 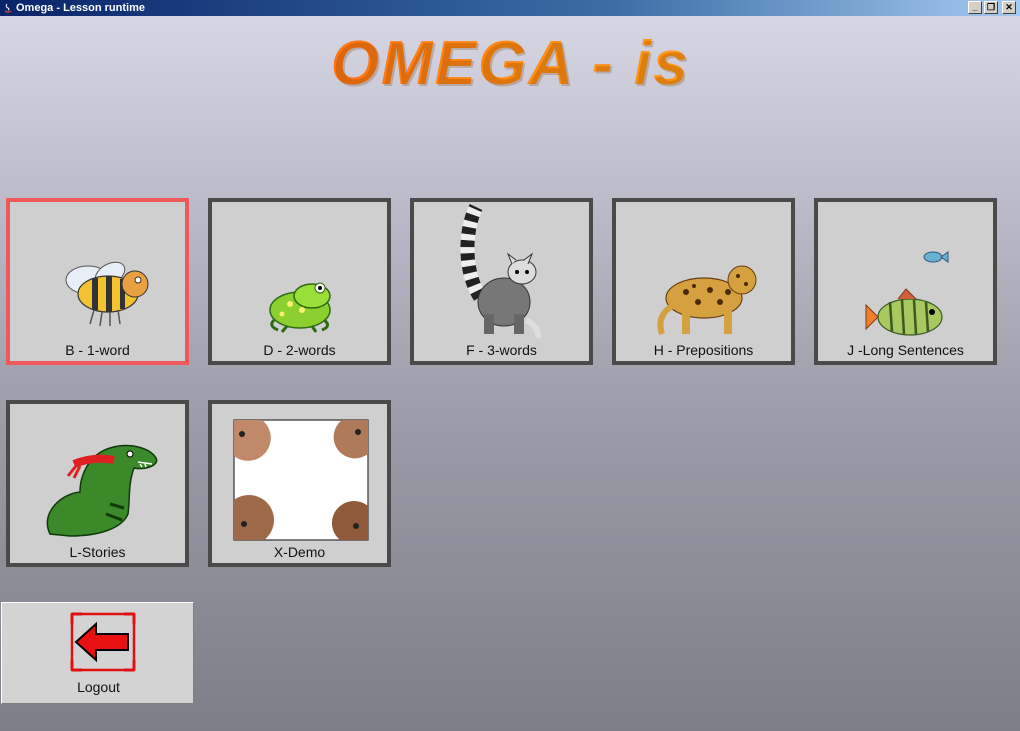 What do you see at coordinates (905, 350) in the screenshot?
I see `lesson-label: J -Long Sentences` at bounding box center [905, 350].